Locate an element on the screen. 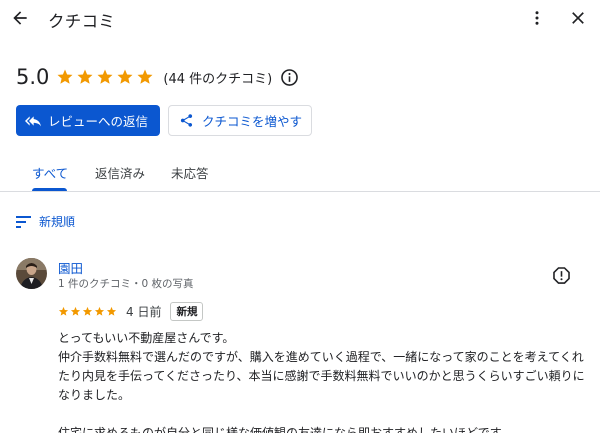 This screenshot has height=433, width=600. top-app-bar: クチコミ is located at coordinates (300, 20).